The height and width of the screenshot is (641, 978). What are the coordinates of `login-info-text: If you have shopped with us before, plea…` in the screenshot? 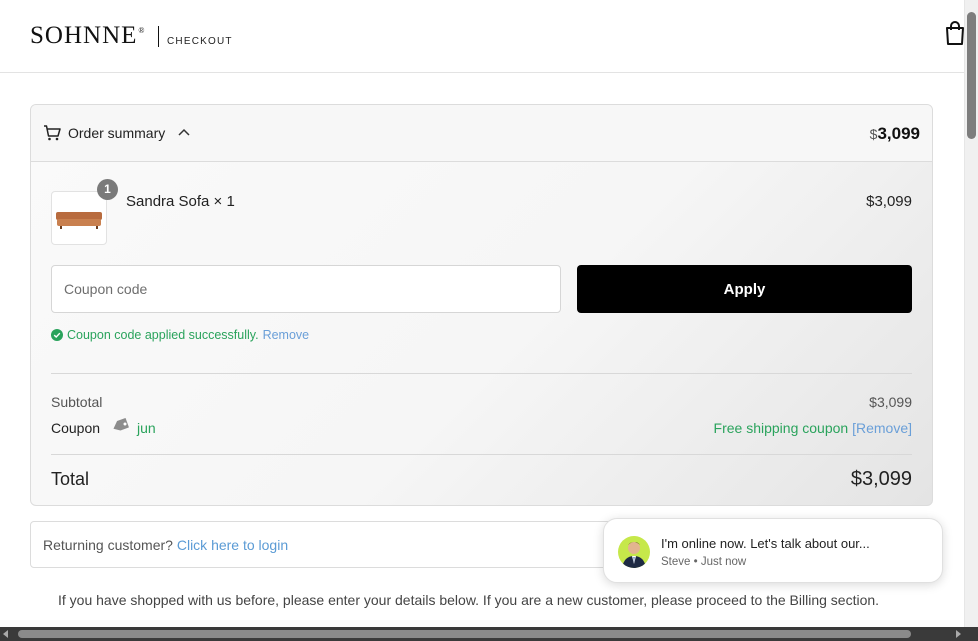 It's located at (469, 600).